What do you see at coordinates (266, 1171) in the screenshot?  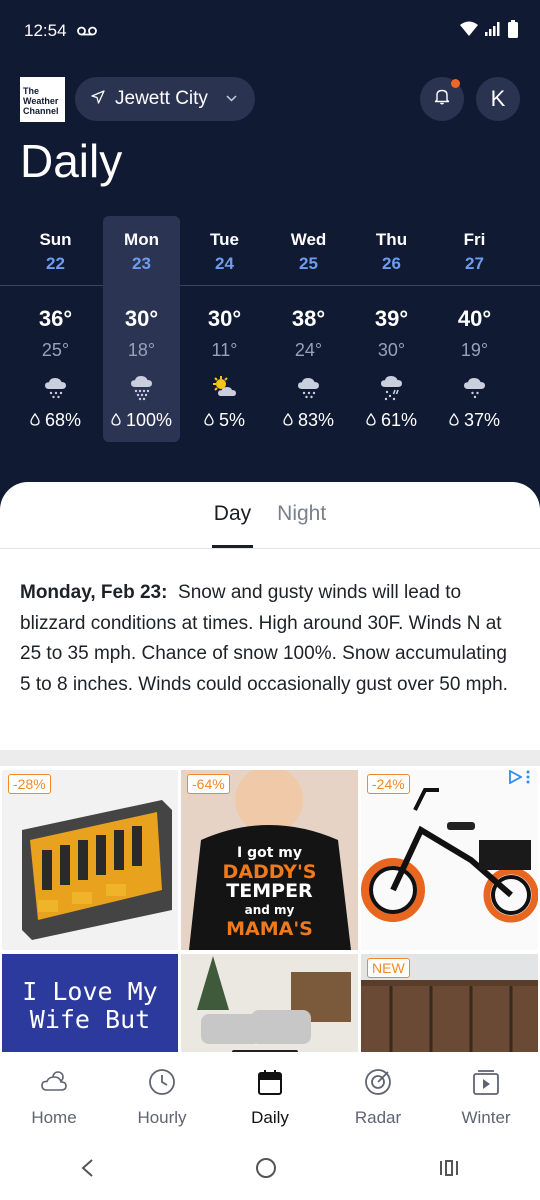 I see `home-circle-icon` at bounding box center [266, 1171].